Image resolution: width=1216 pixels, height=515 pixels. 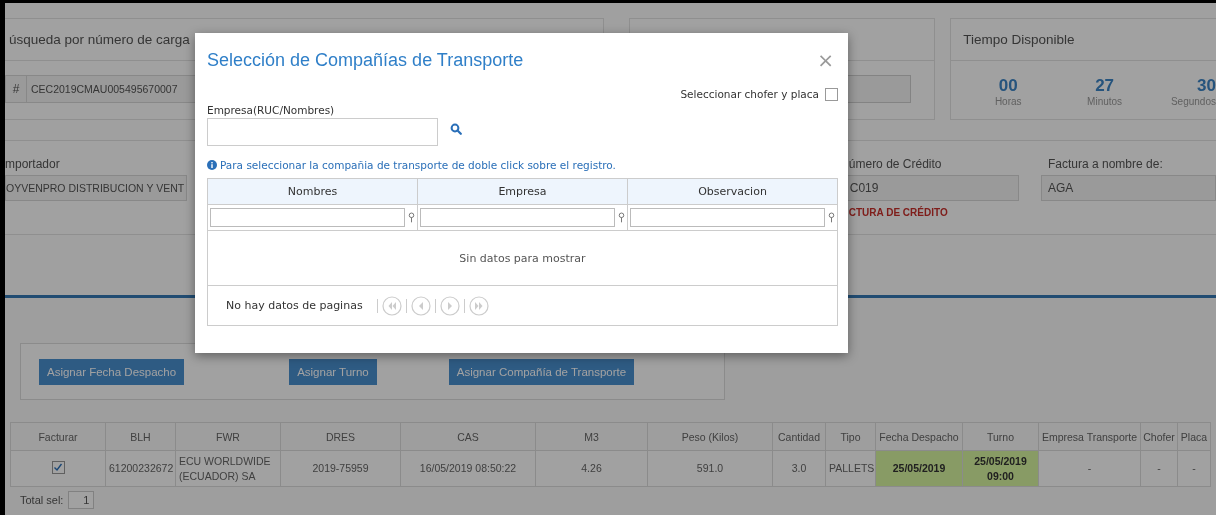 I want to click on invoice-name-field: AGA, so click(x=1128, y=188).